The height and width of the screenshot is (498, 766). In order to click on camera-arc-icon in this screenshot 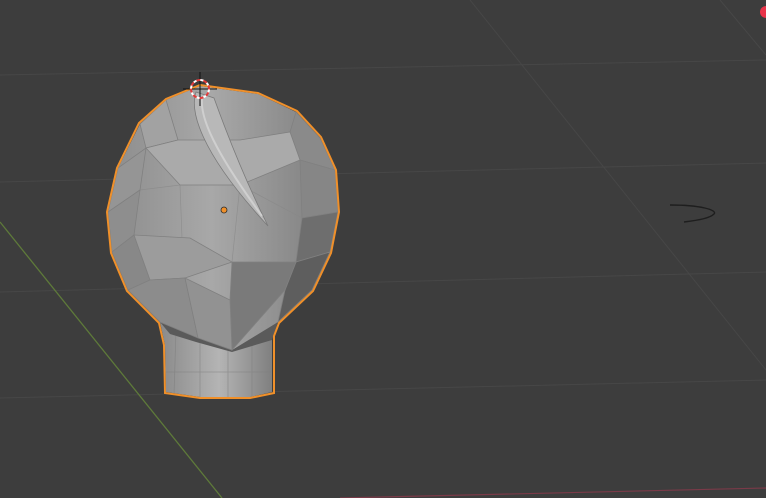, I will do `click(692, 213)`.